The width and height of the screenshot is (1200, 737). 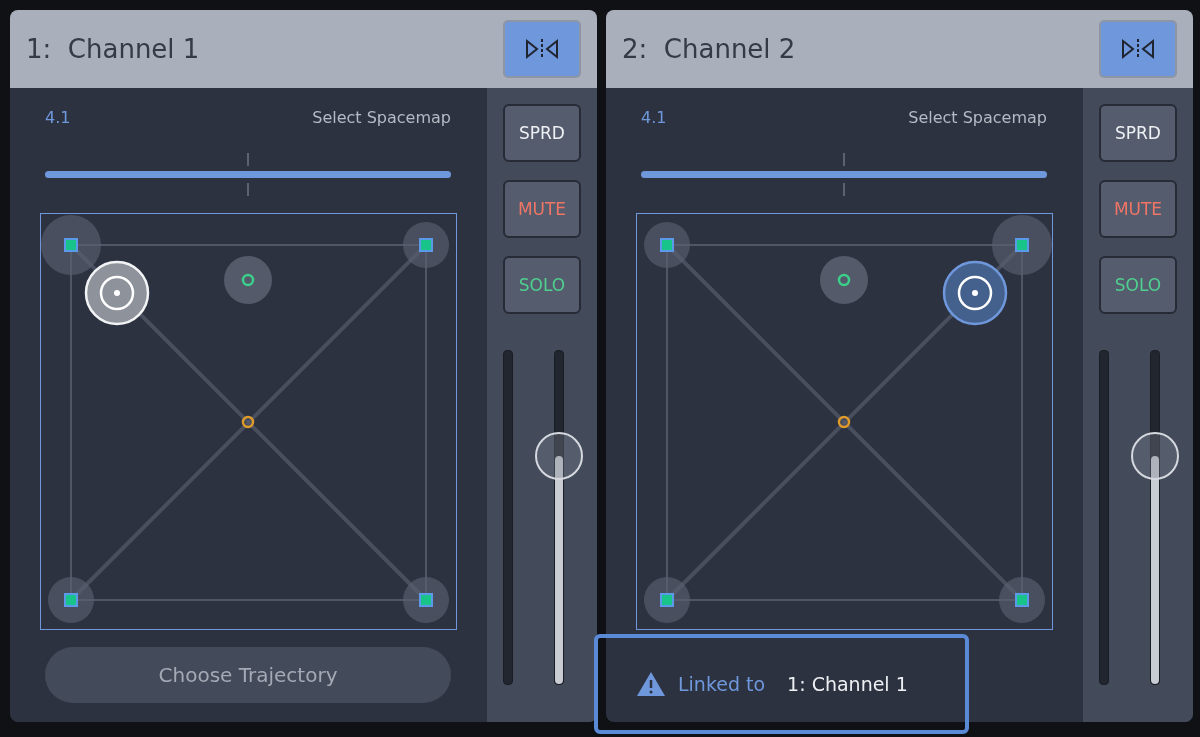 What do you see at coordinates (113, 49) in the screenshot?
I see `channel-title: 1: Channel 1` at bounding box center [113, 49].